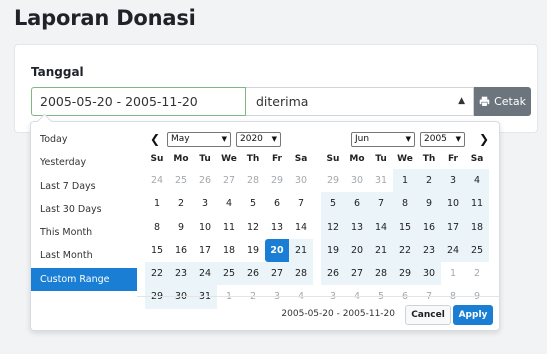 This screenshot has height=354, width=547. I want to click on range-item: Yesterday, so click(84, 162).